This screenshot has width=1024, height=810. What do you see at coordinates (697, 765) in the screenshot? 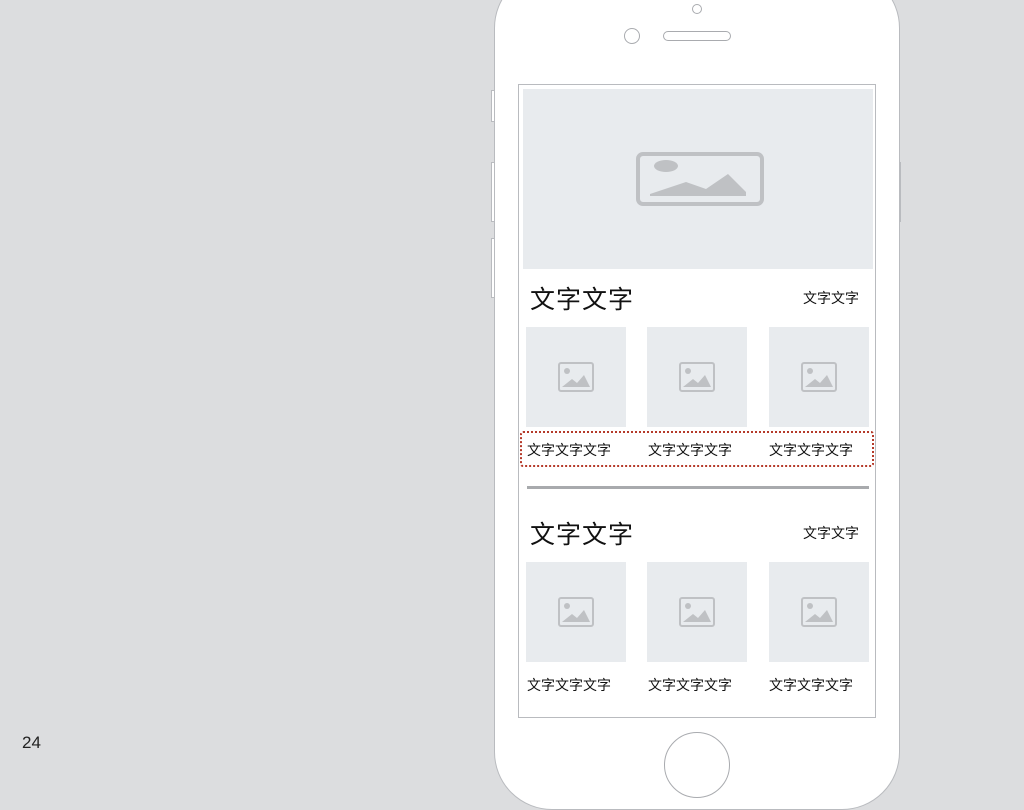
I see `home-button` at bounding box center [697, 765].